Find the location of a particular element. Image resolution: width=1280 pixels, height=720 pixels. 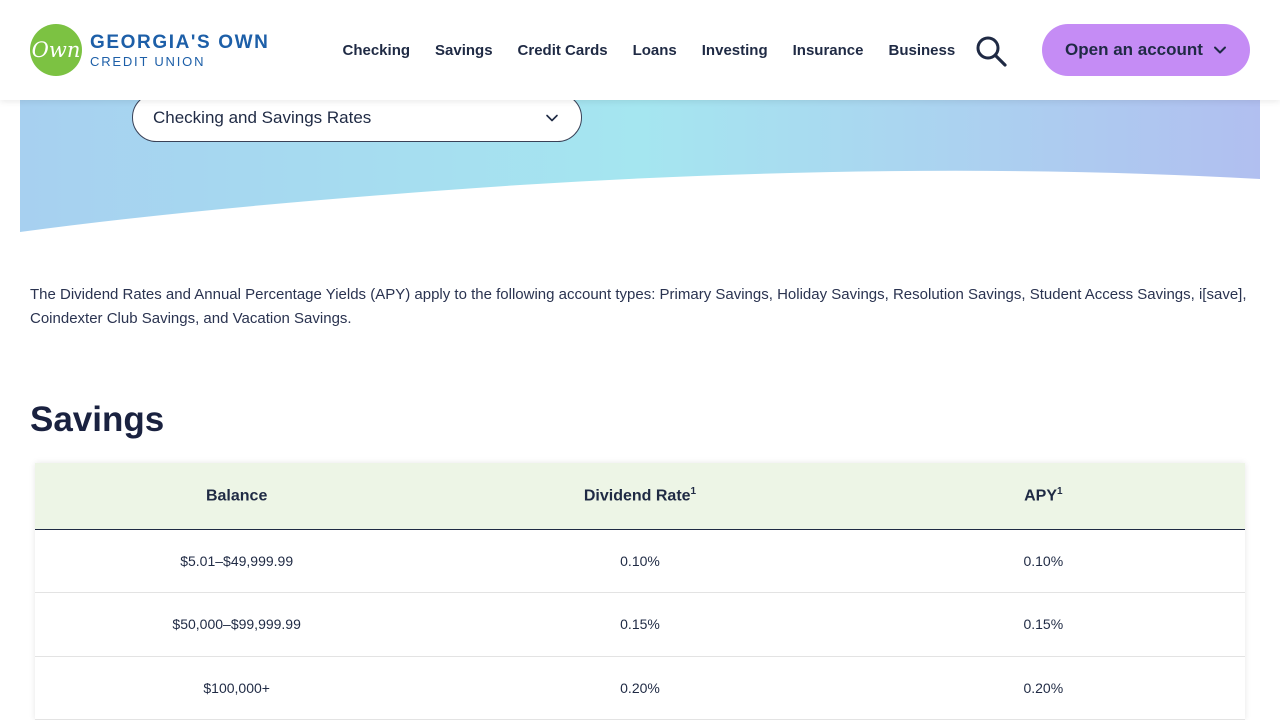

apy-cell: 0.10% is located at coordinates (1043, 561).